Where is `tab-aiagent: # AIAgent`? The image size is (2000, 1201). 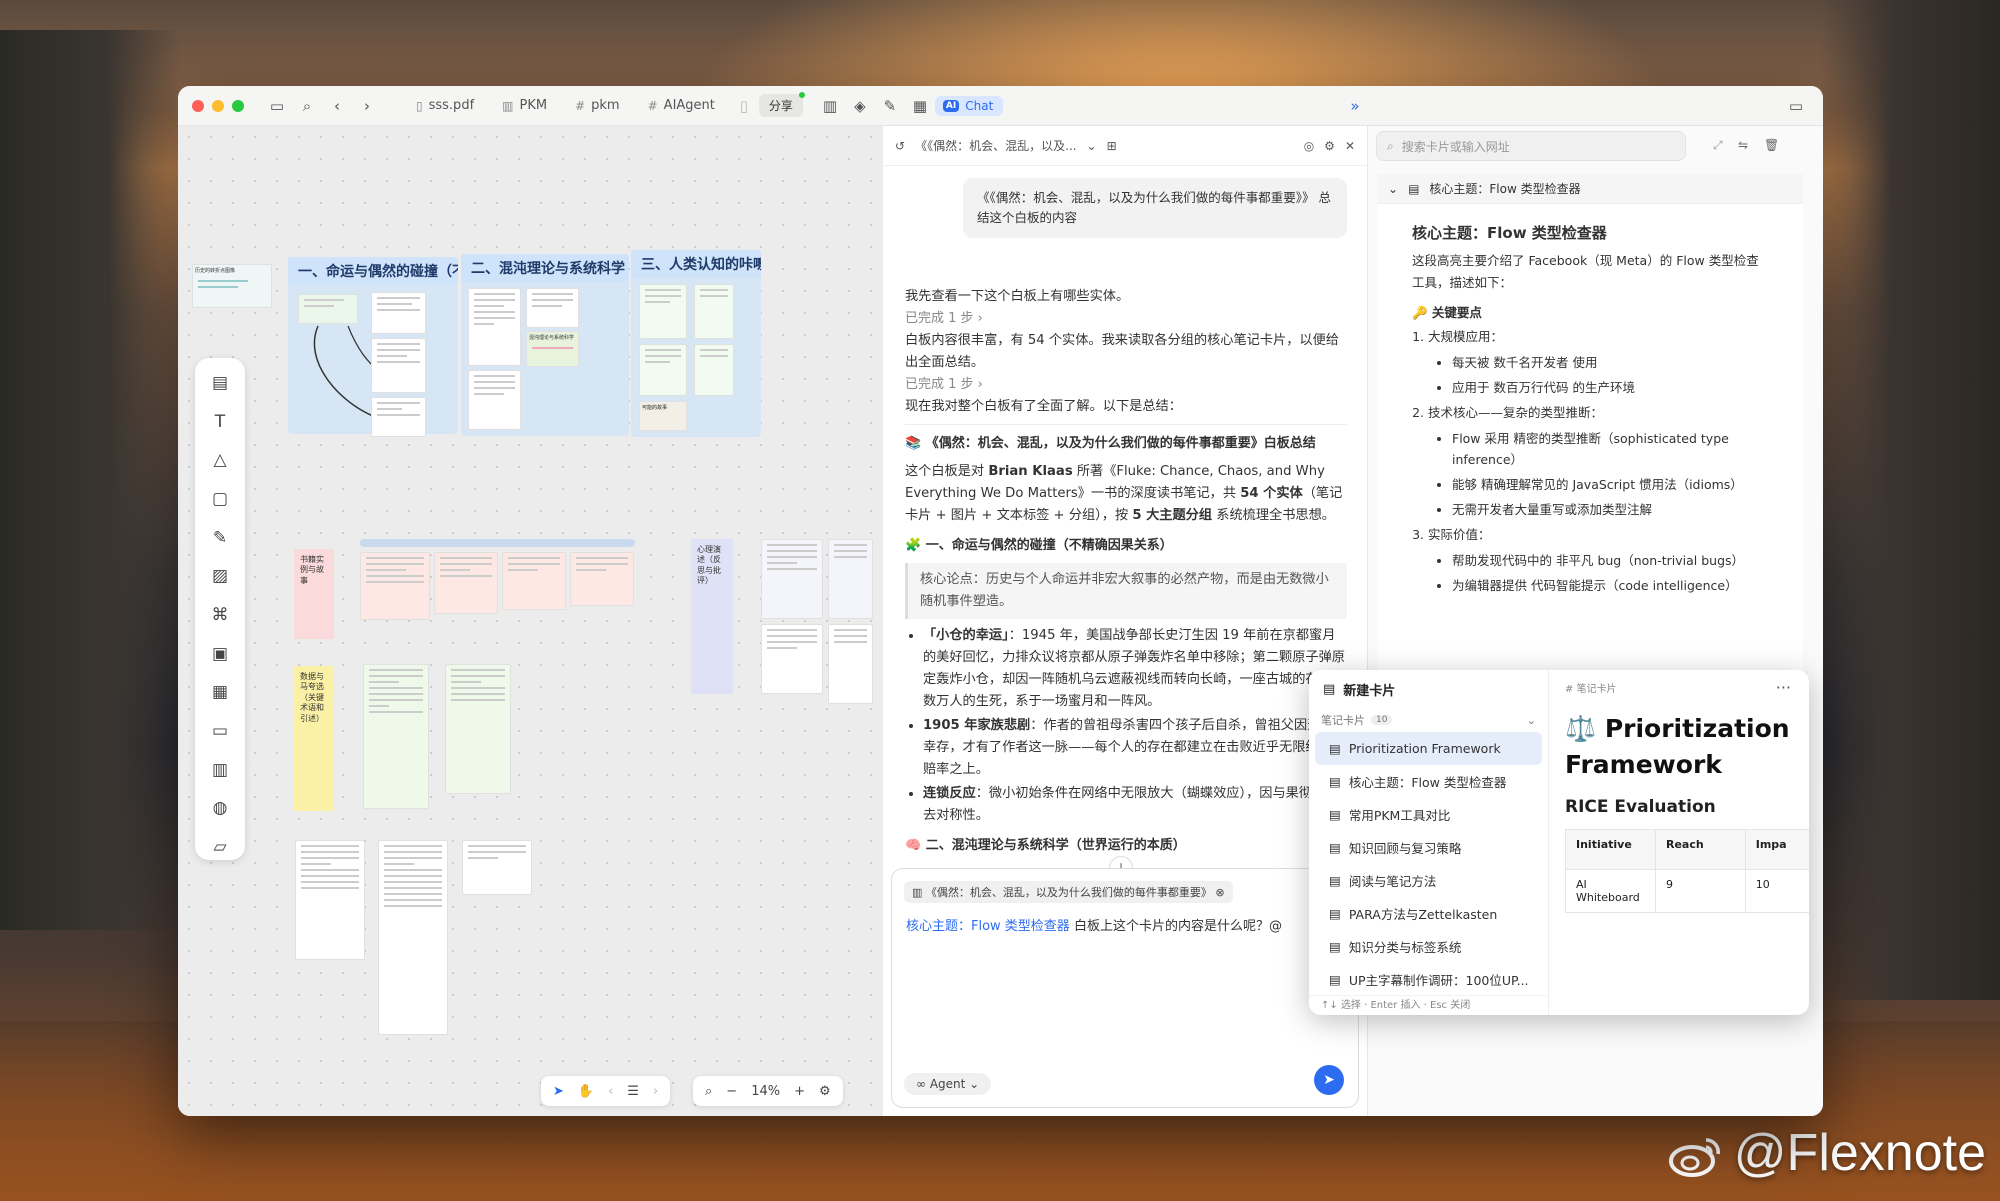 tab-aiagent: # AIAgent is located at coordinates (681, 106).